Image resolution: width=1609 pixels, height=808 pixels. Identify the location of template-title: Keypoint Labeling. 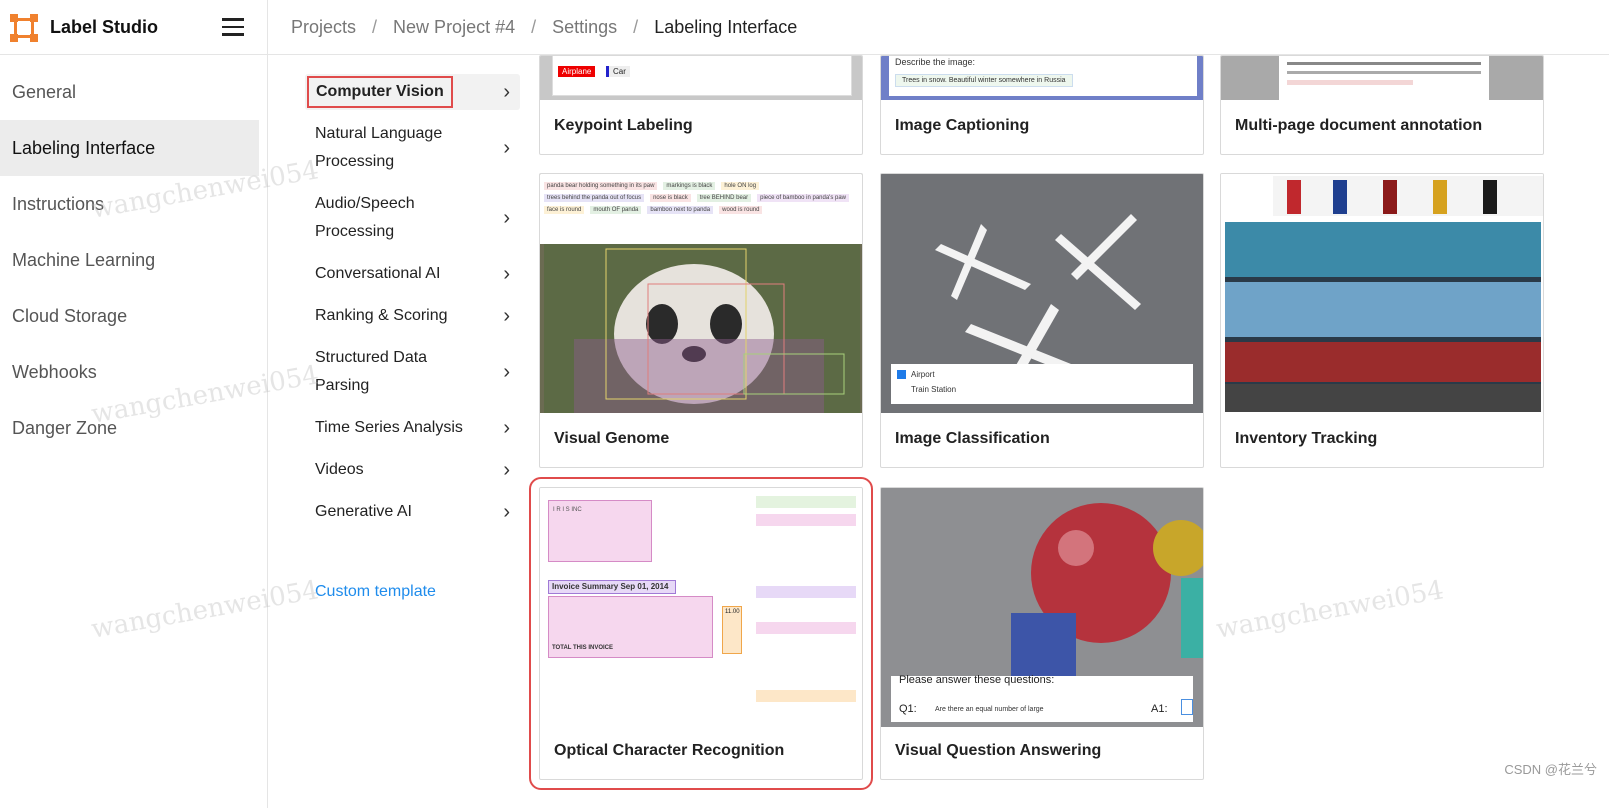
(623, 125).